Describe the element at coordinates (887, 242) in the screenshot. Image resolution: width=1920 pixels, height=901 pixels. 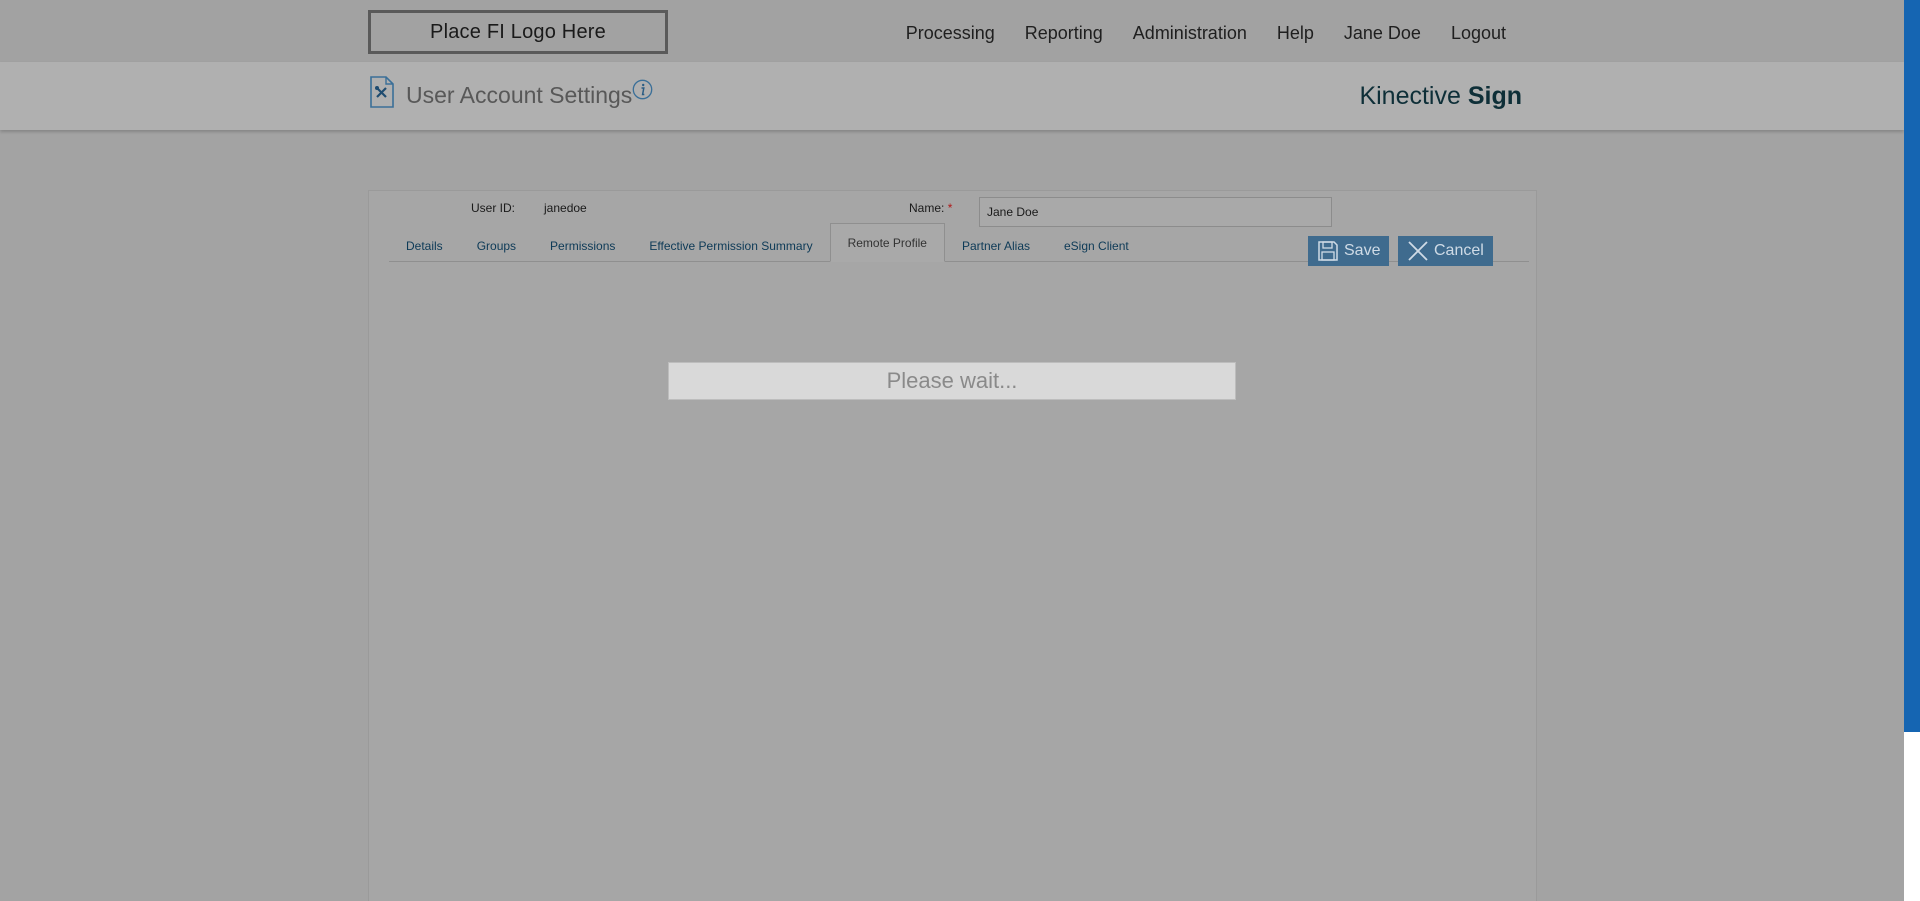
I see `tab-remote-profile: Remote Profile` at that location.